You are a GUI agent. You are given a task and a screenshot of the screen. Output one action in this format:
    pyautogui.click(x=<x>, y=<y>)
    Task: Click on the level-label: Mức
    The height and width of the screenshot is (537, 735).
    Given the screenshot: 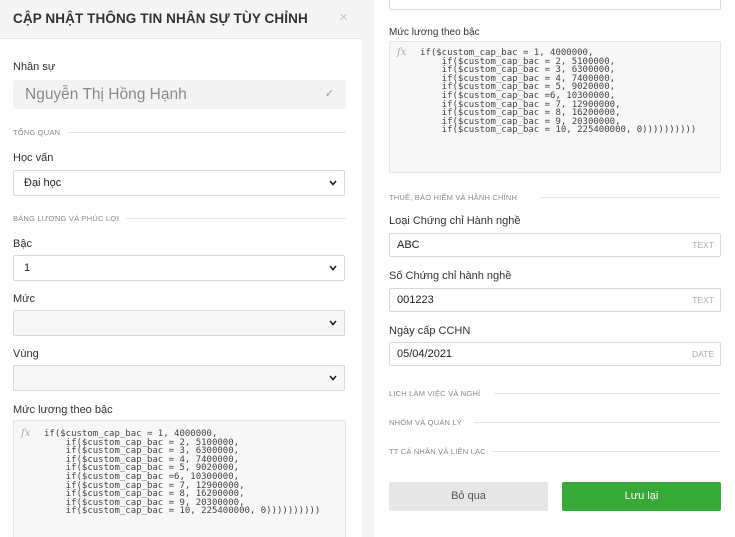 What is the action you would take?
    pyautogui.click(x=24, y=299)
    